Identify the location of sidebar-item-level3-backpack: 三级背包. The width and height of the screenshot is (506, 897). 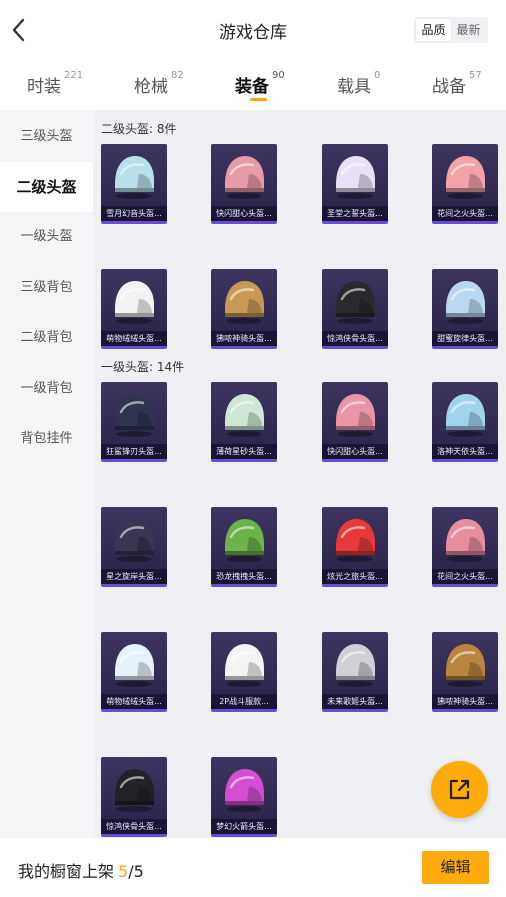
(46, 288).